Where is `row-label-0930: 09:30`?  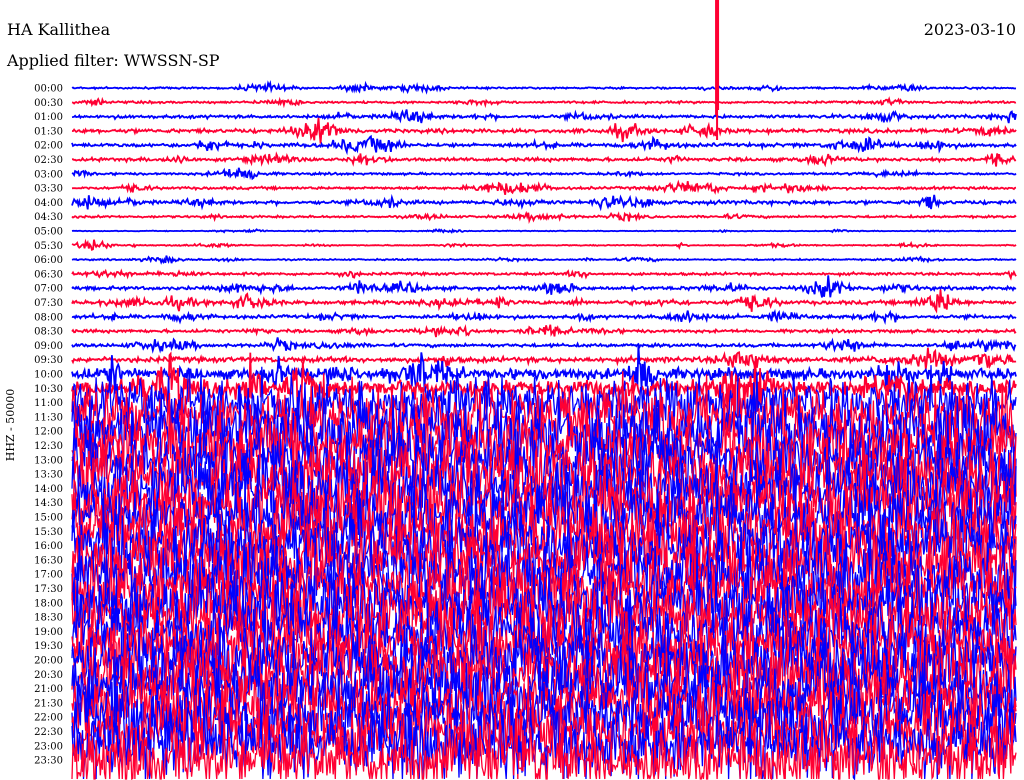 row-label-0930: 09:30 is located at coordinates (48, 360).